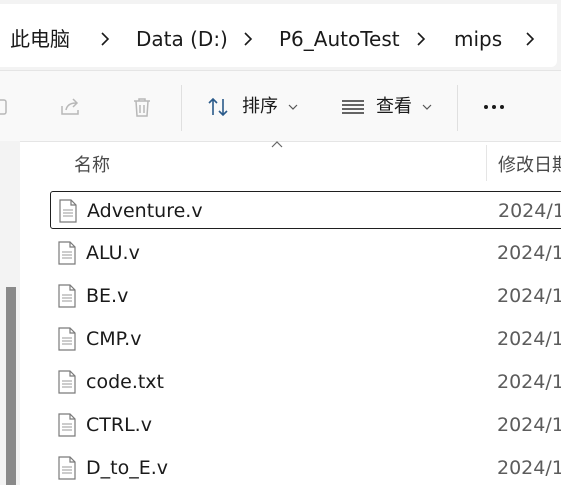 The height and width of the screenshot is (487, 561). I want to click on file-name: Adventure.v, so click(145, 211).